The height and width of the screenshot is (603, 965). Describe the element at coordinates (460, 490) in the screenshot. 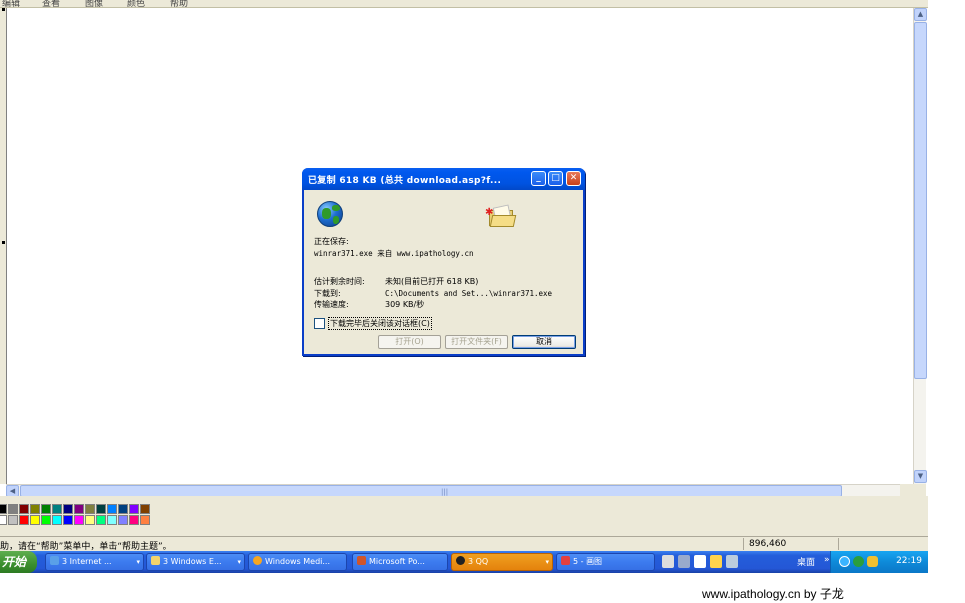

I see `horizontal-scrollbar: ◀ ||| ▶` at that location.